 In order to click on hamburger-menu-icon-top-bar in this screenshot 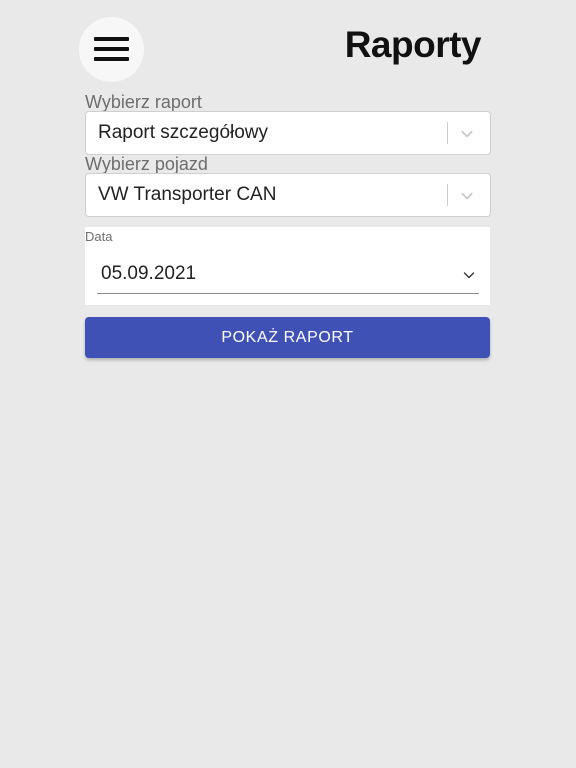, I will do `click(111, 39)`.